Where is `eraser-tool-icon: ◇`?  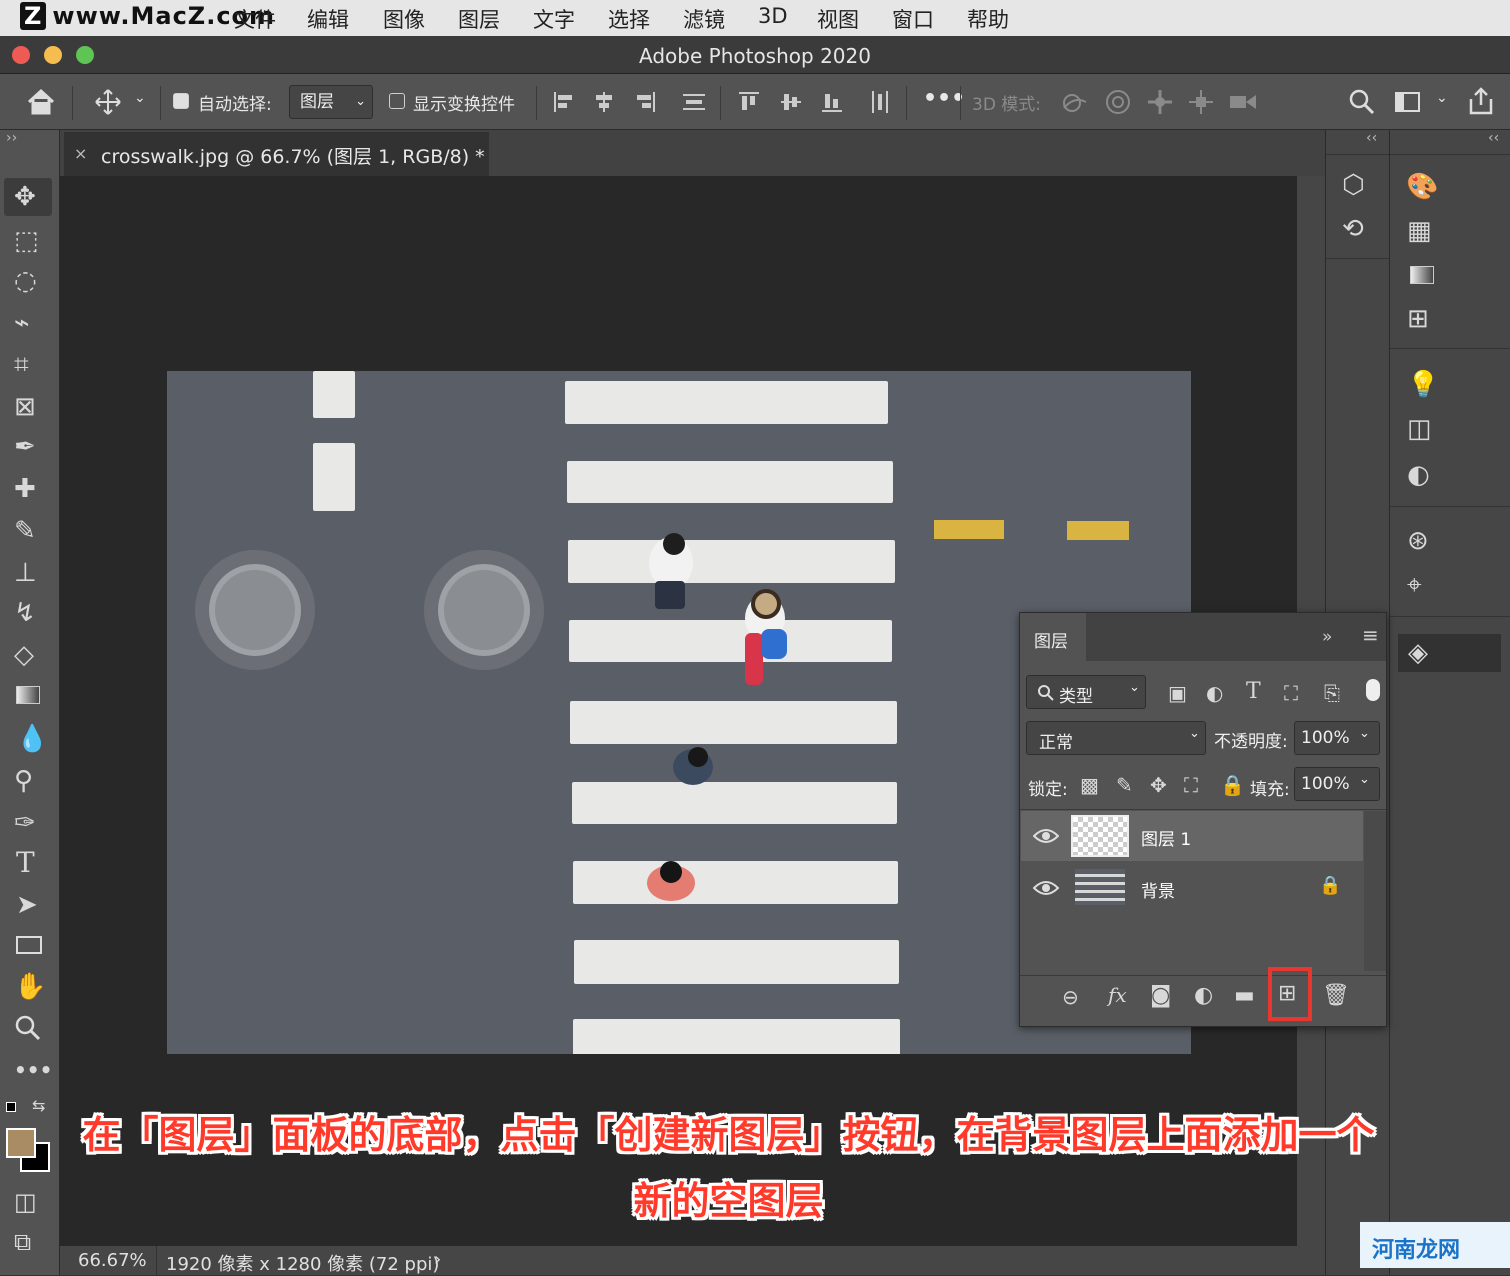
eraser-tool-icon: ◇ is located at coordinates (24, 655).